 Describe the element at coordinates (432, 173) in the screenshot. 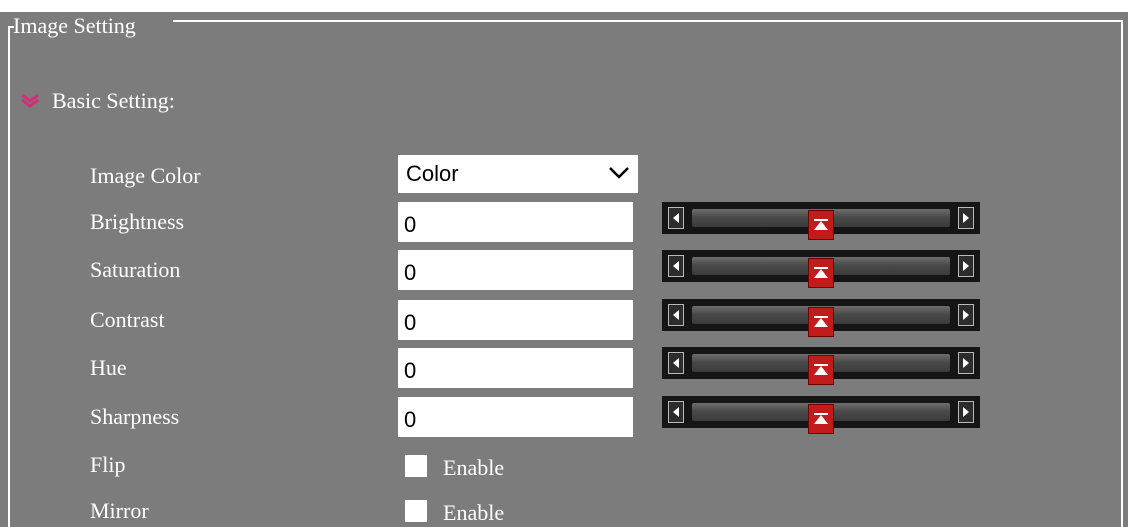

I see `image-color-value: Color` at that location.